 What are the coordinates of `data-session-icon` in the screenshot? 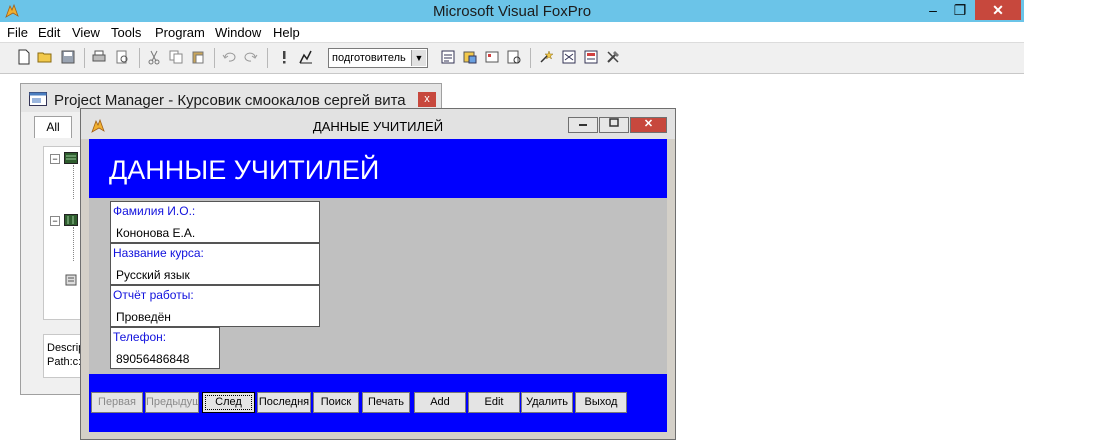 It's located at (470, 57).